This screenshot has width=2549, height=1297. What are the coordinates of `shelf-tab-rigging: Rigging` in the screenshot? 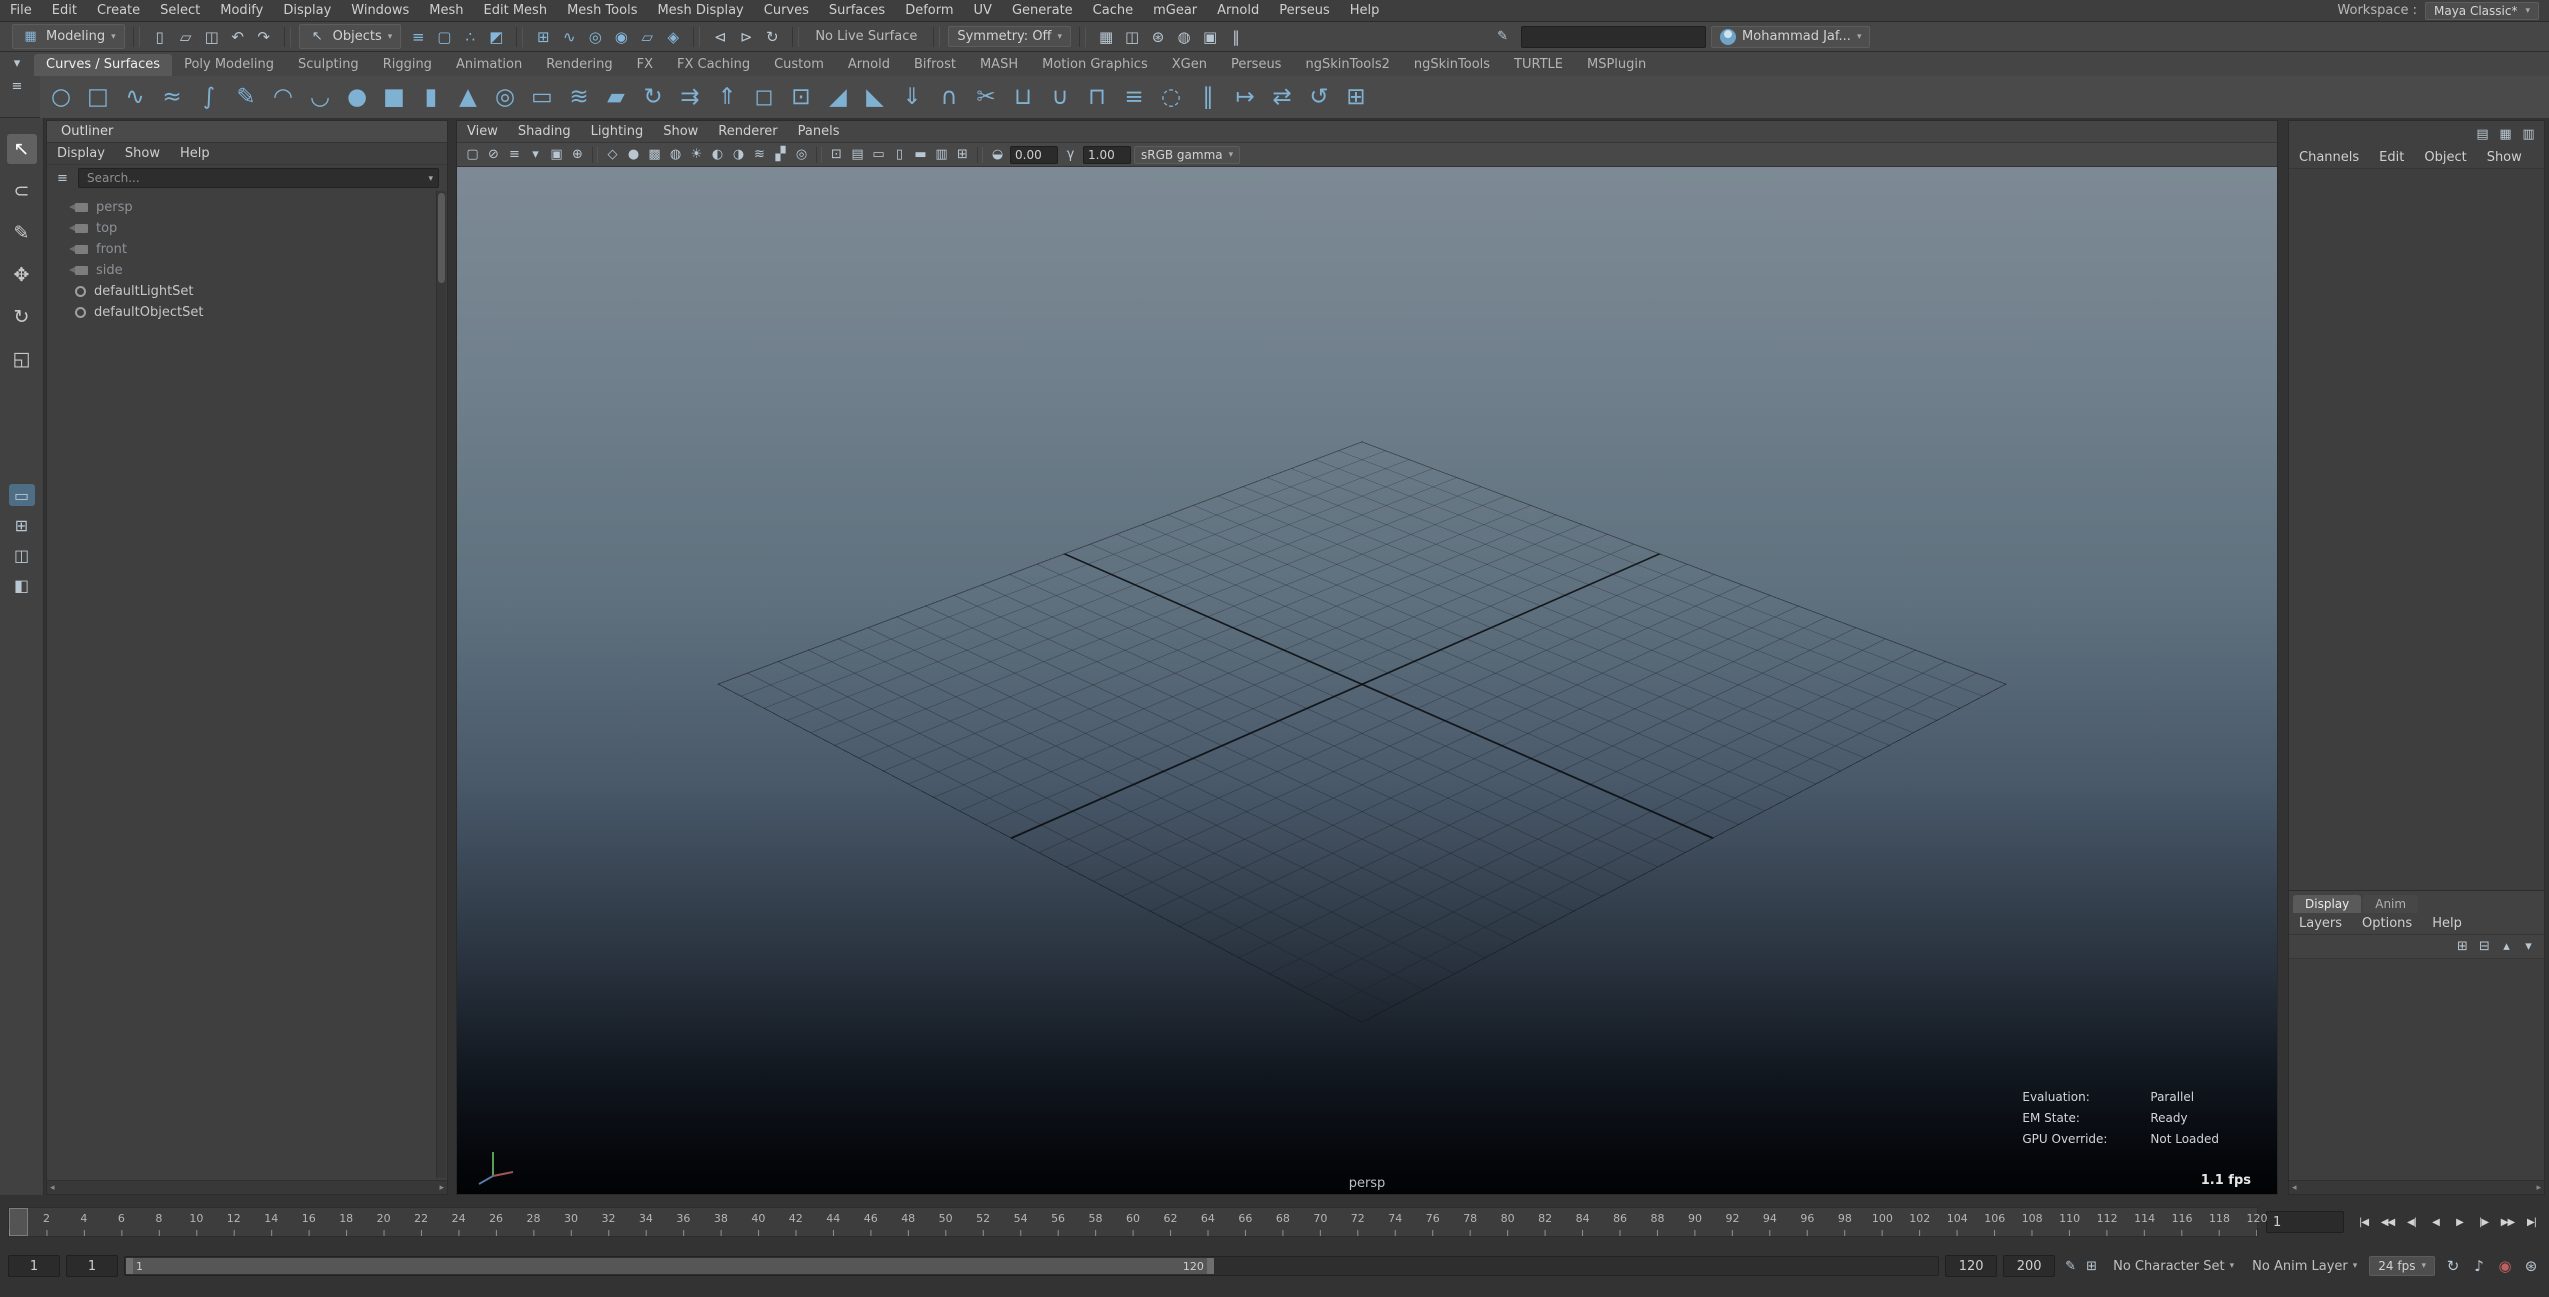 It's located at (407, 65).